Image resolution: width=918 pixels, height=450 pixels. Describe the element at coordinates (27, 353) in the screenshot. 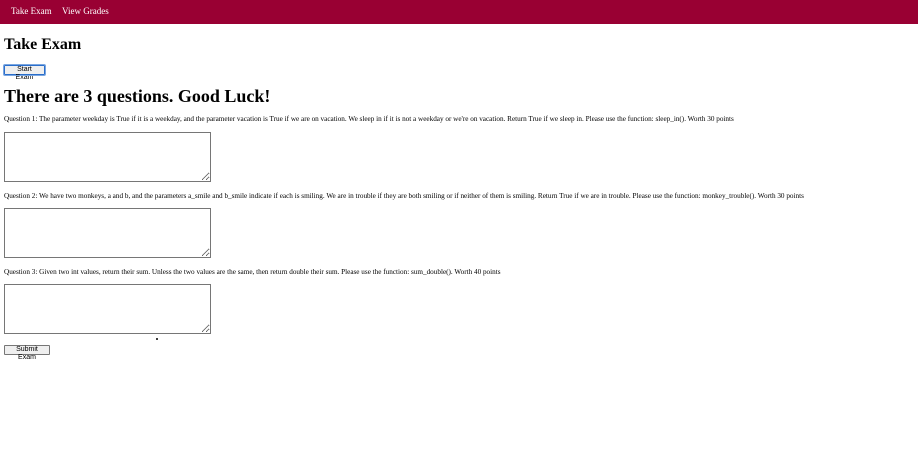

I see `submit-exam-button: Submit Exam` at that location.